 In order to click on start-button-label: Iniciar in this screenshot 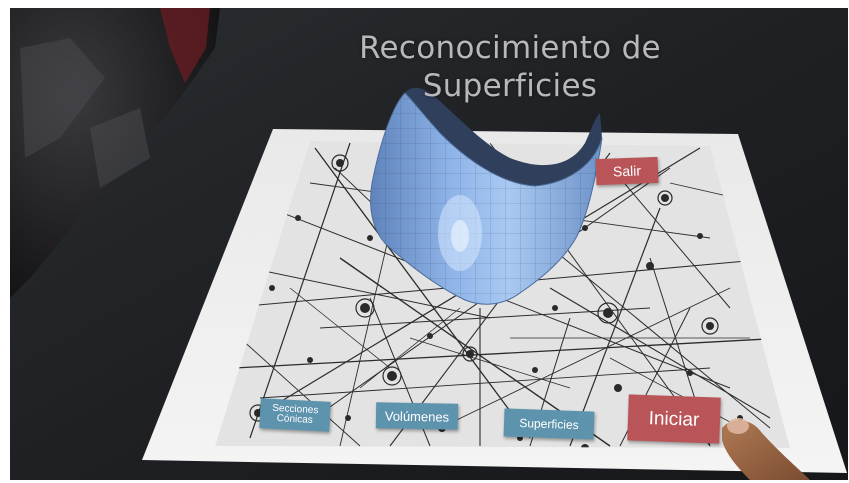, I will do `click(674, 419)`.